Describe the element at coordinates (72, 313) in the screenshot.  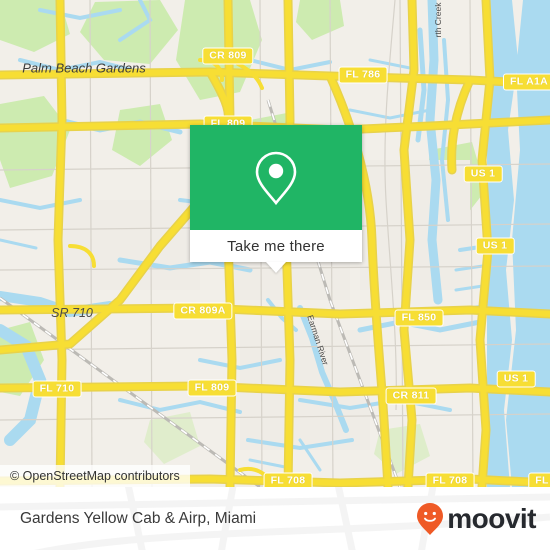
I see `map-road-label: SR 710` at that location.